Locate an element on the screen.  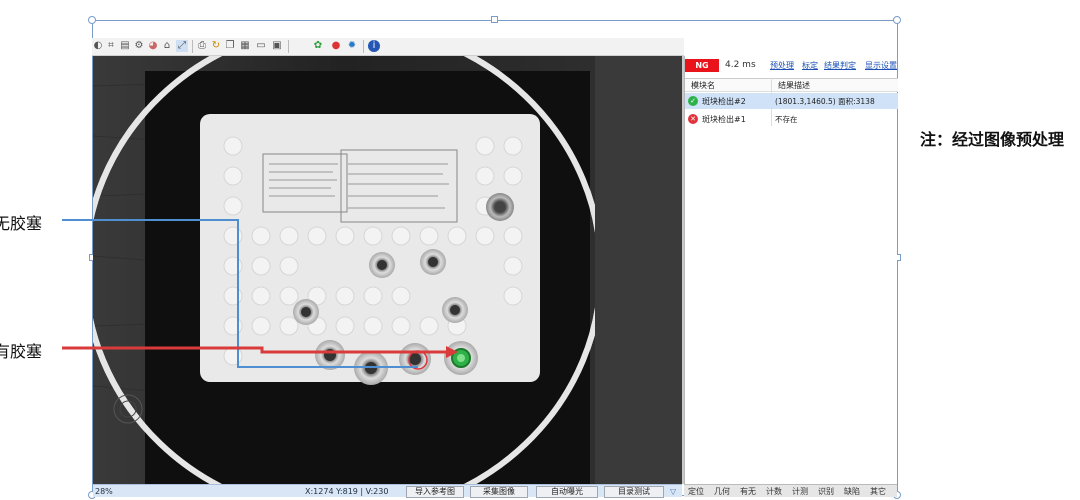
crop-icon: ⌗ is located at coordinates (111, 46).